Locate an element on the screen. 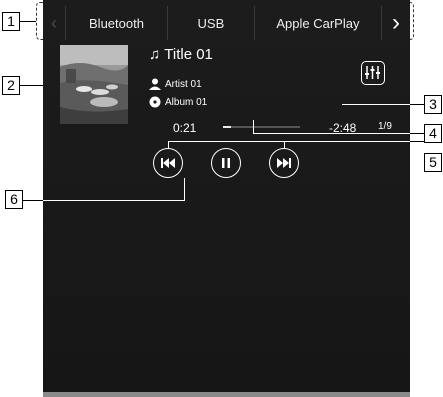  elapsed-time: 0:21 is located at coordinates (185, 128).